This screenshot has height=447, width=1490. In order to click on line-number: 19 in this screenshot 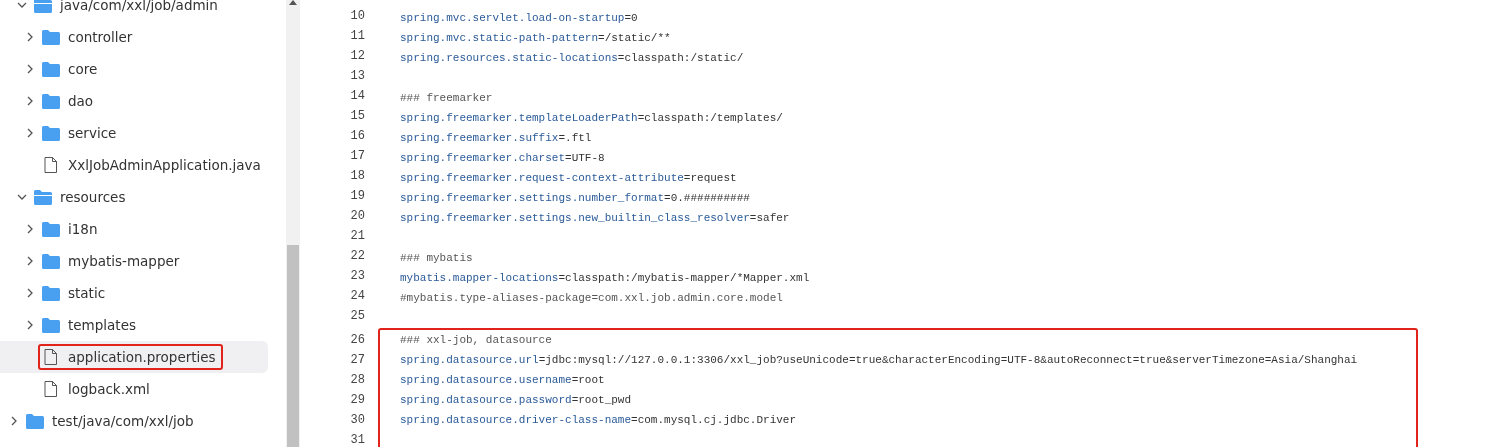, I will do `click(357, 196)`.